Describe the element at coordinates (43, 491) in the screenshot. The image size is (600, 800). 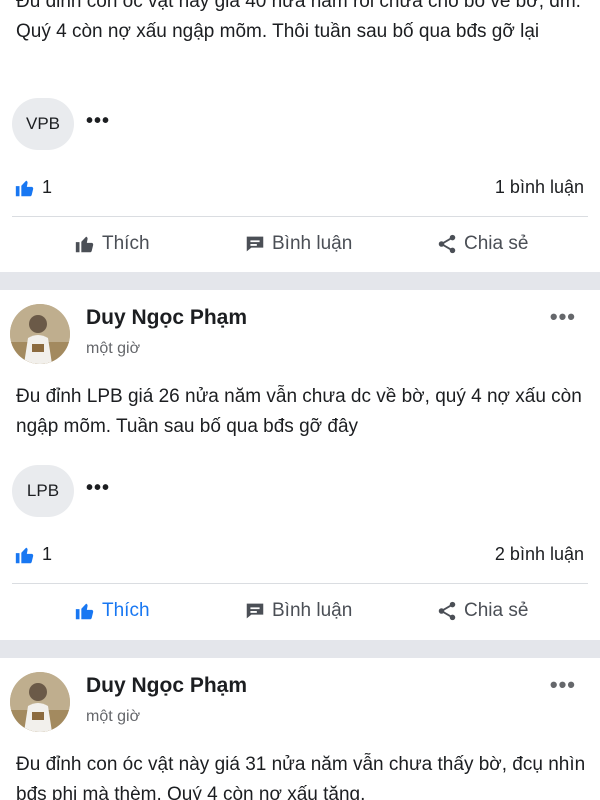
I see `ticker-tag-lpb: LPB` at that location.